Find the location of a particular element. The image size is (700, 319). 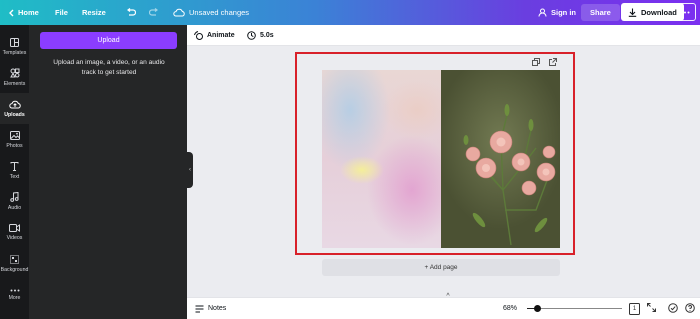

page-count: 1 is located at coordinates (634, 308).